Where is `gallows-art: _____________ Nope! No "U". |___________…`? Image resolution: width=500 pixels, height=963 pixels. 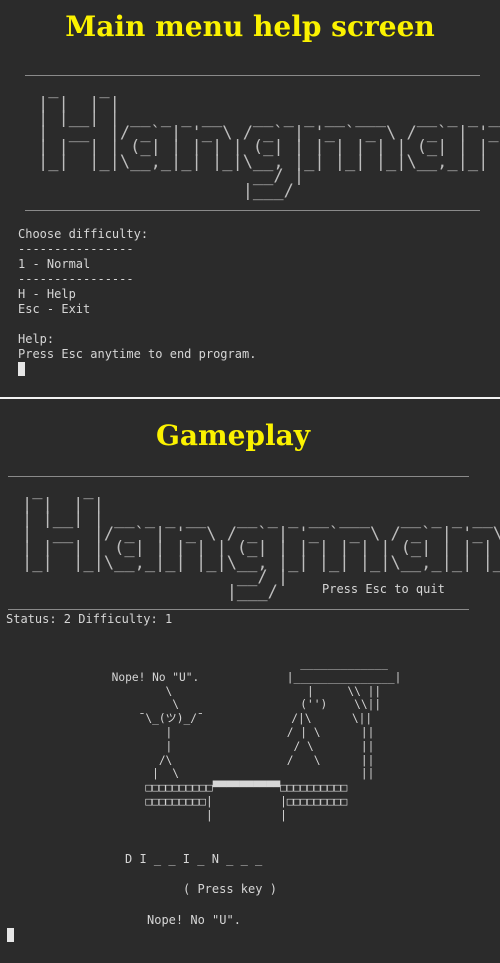 gallows-art: _____________ Nope! No "U". |___________… is located at coordinates (256, 739).